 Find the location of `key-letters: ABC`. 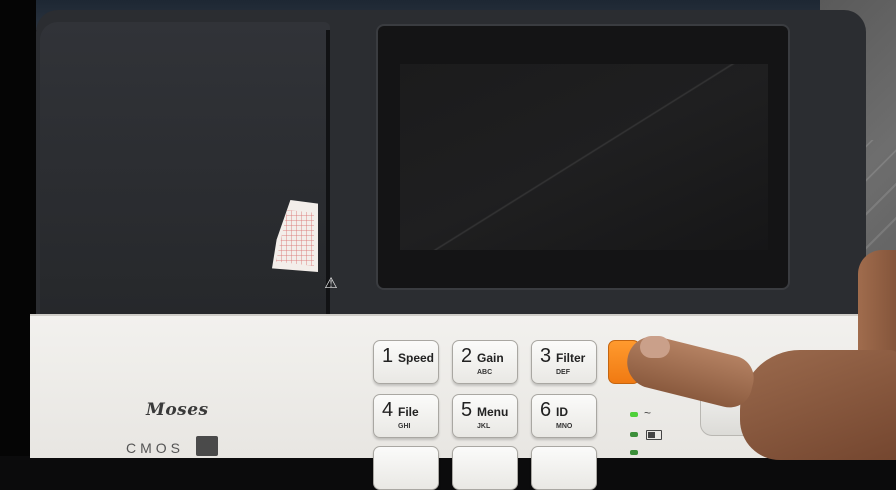

key-letters: ABC is located at coordinates (485, 372).